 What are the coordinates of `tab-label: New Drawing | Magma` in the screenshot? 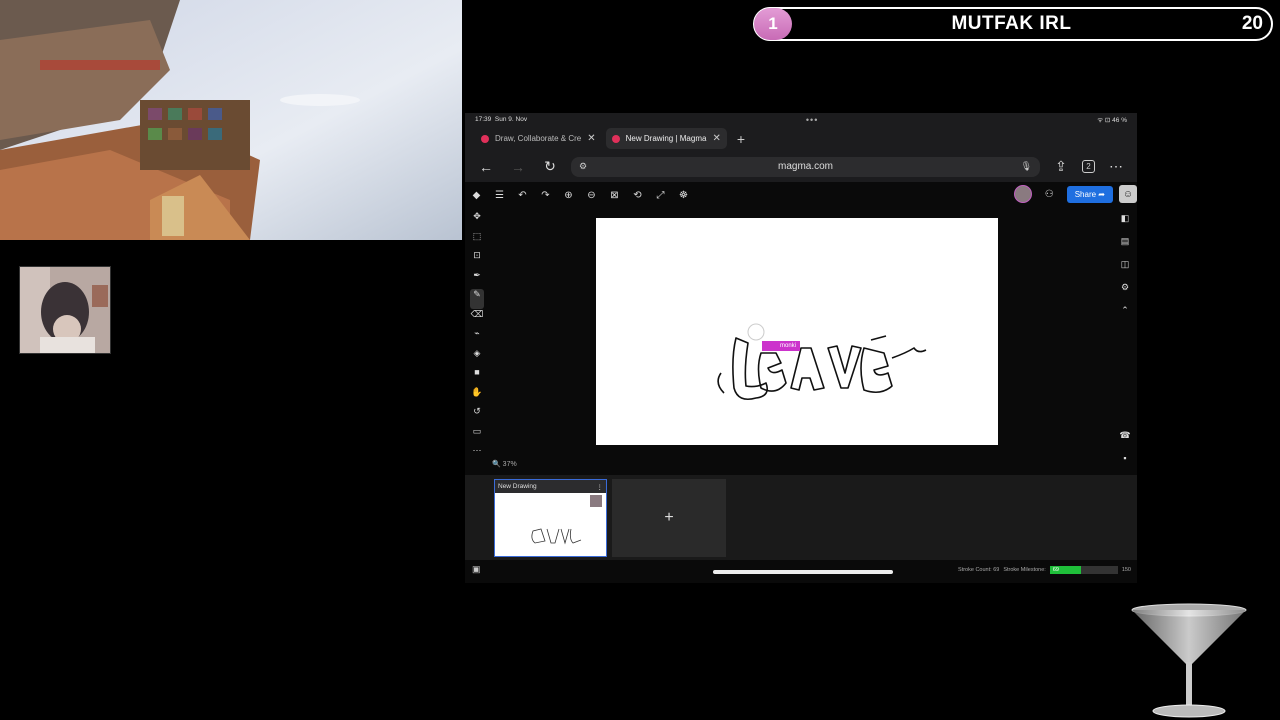 It's located at (666, 138).